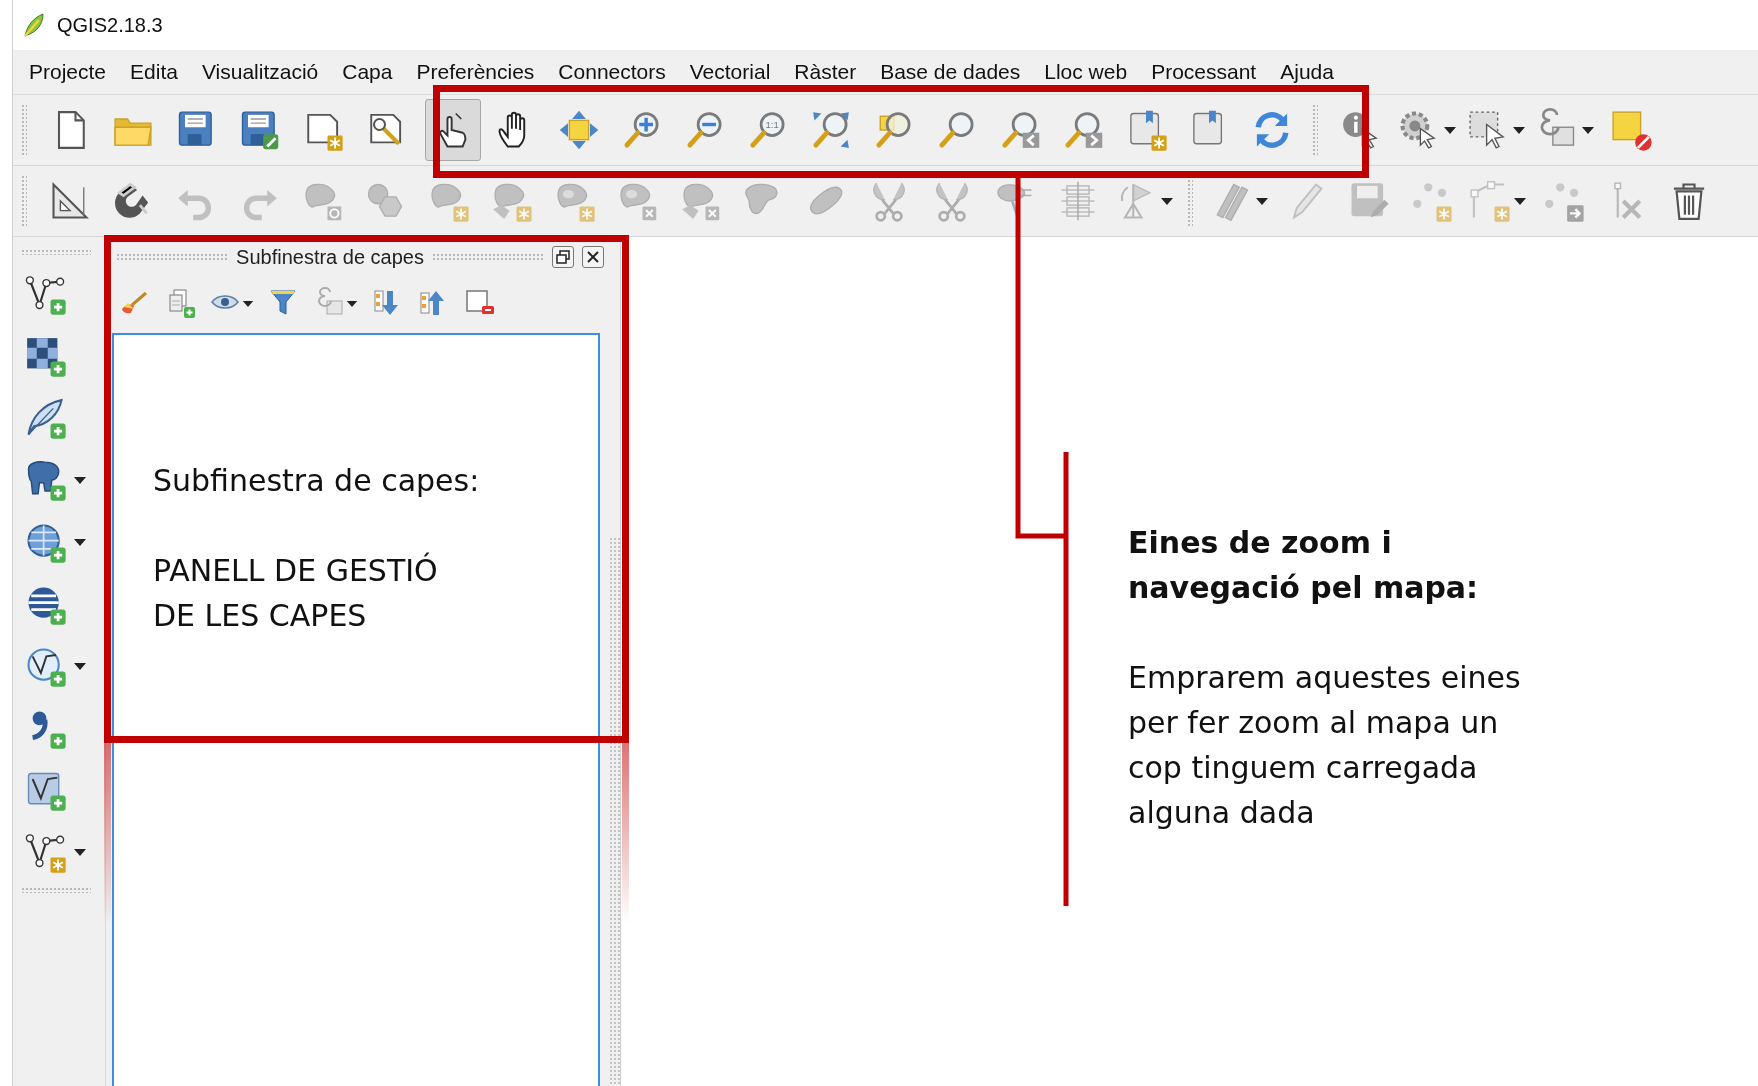  I want to click on restore-window-icon, so click(563, 257).